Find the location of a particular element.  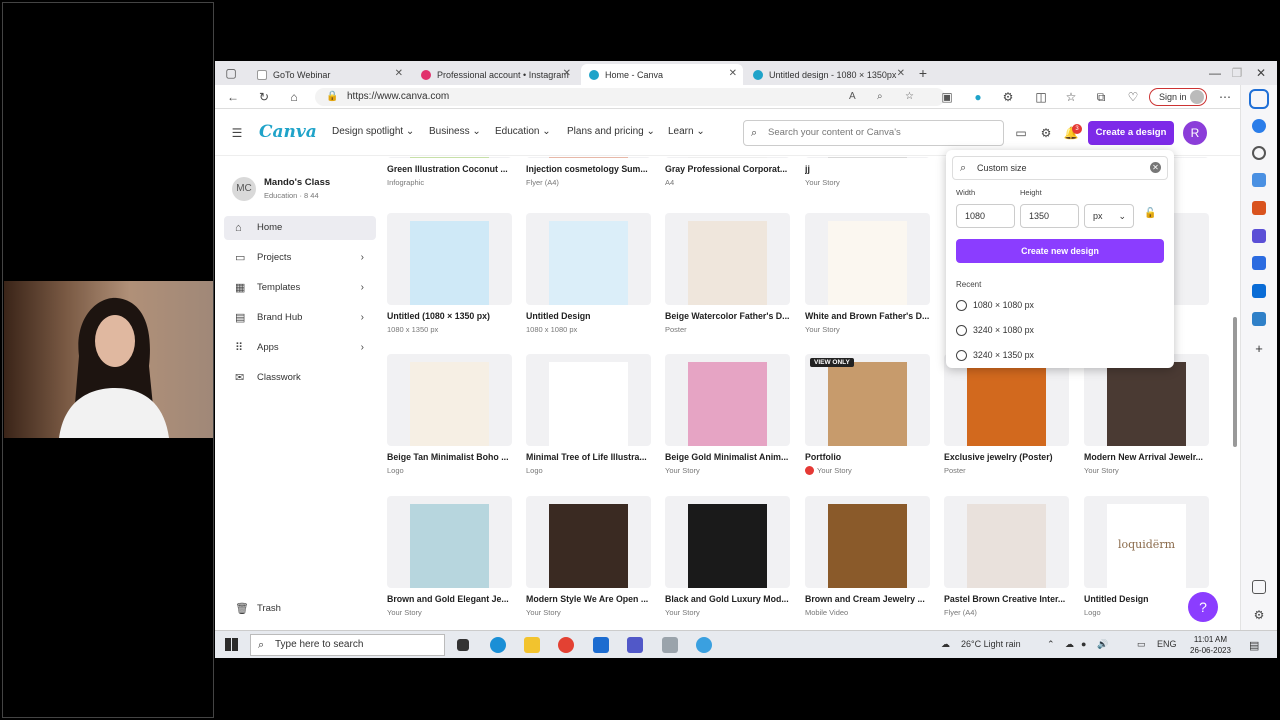

sign-in-button: Sign in is located at coordinates (1178, 97).